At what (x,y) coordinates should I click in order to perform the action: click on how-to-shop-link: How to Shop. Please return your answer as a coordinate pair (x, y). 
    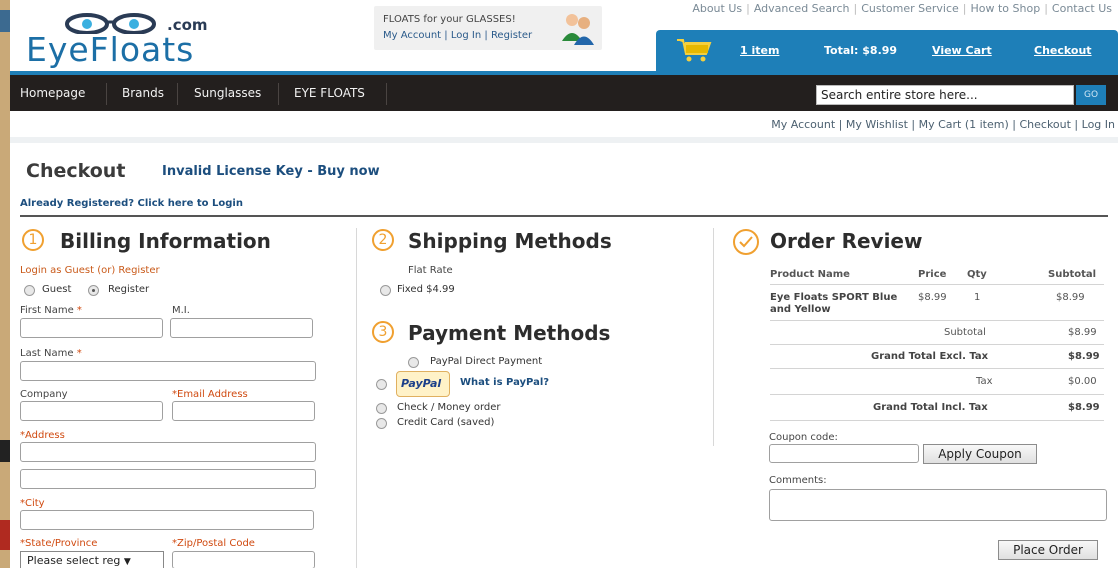
    Looking at the image, I should click on (1006, 8).